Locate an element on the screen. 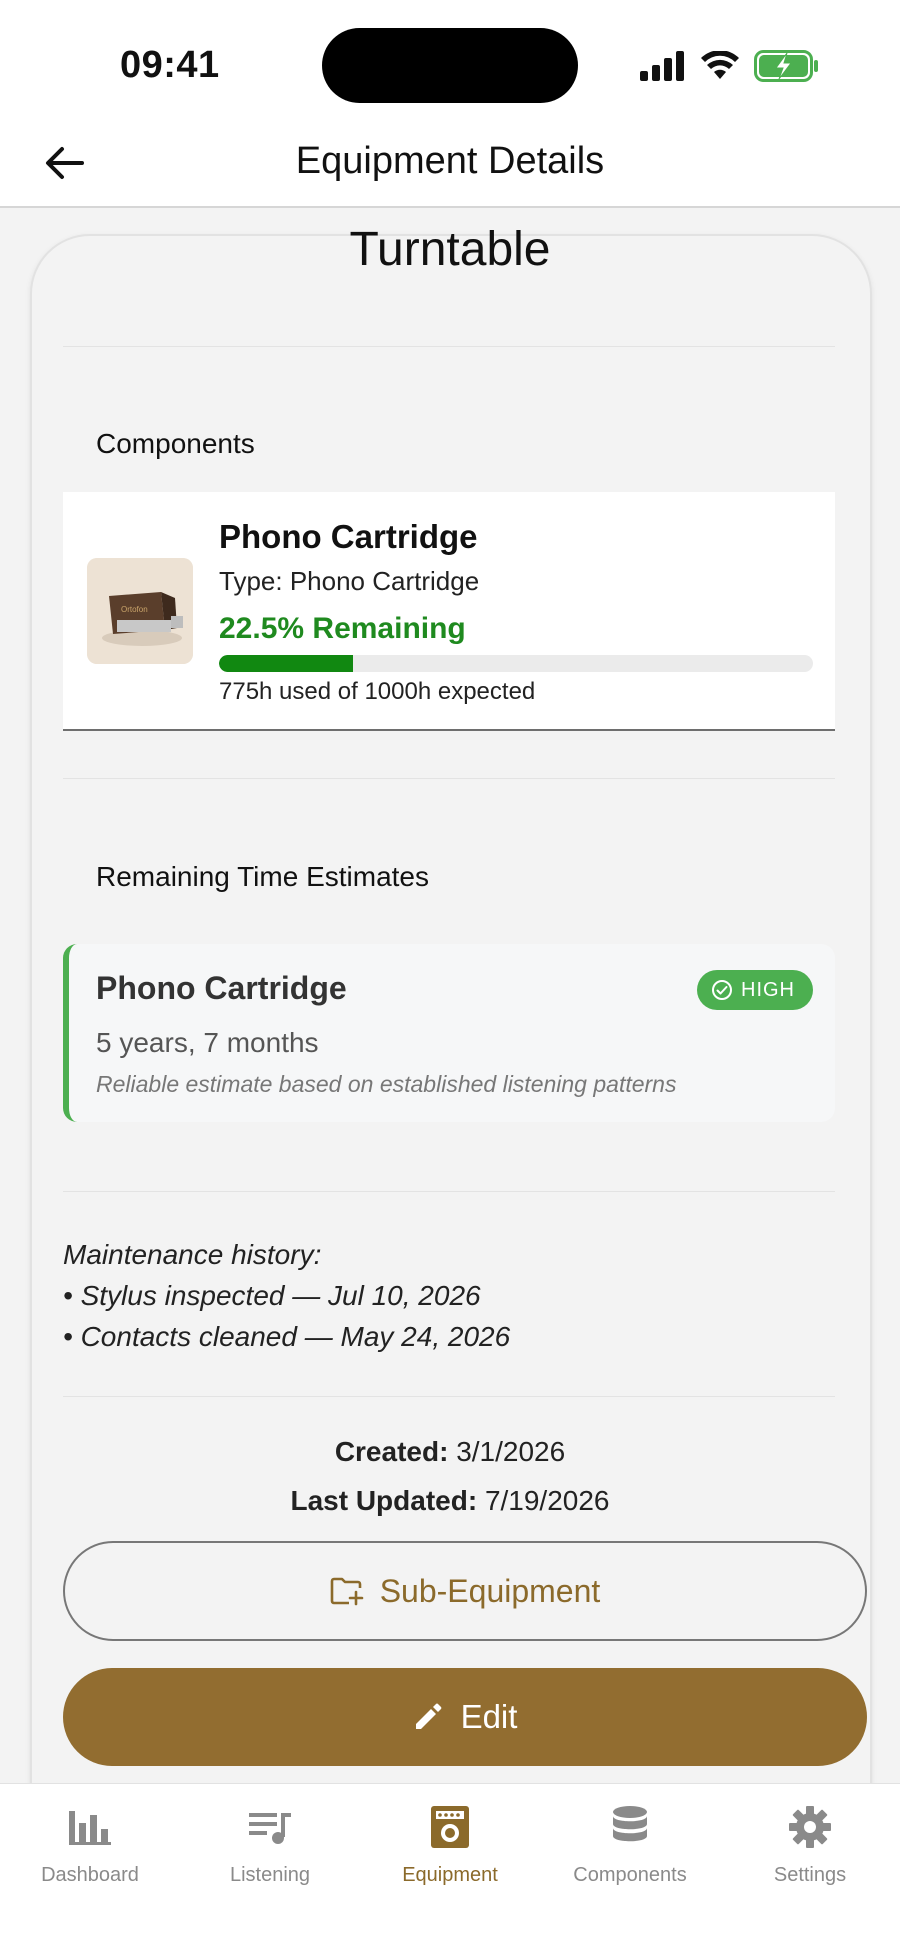 The width and height of the screenshot is (900, 1956). tab-components: Components is located at coordinates (630, 1844).